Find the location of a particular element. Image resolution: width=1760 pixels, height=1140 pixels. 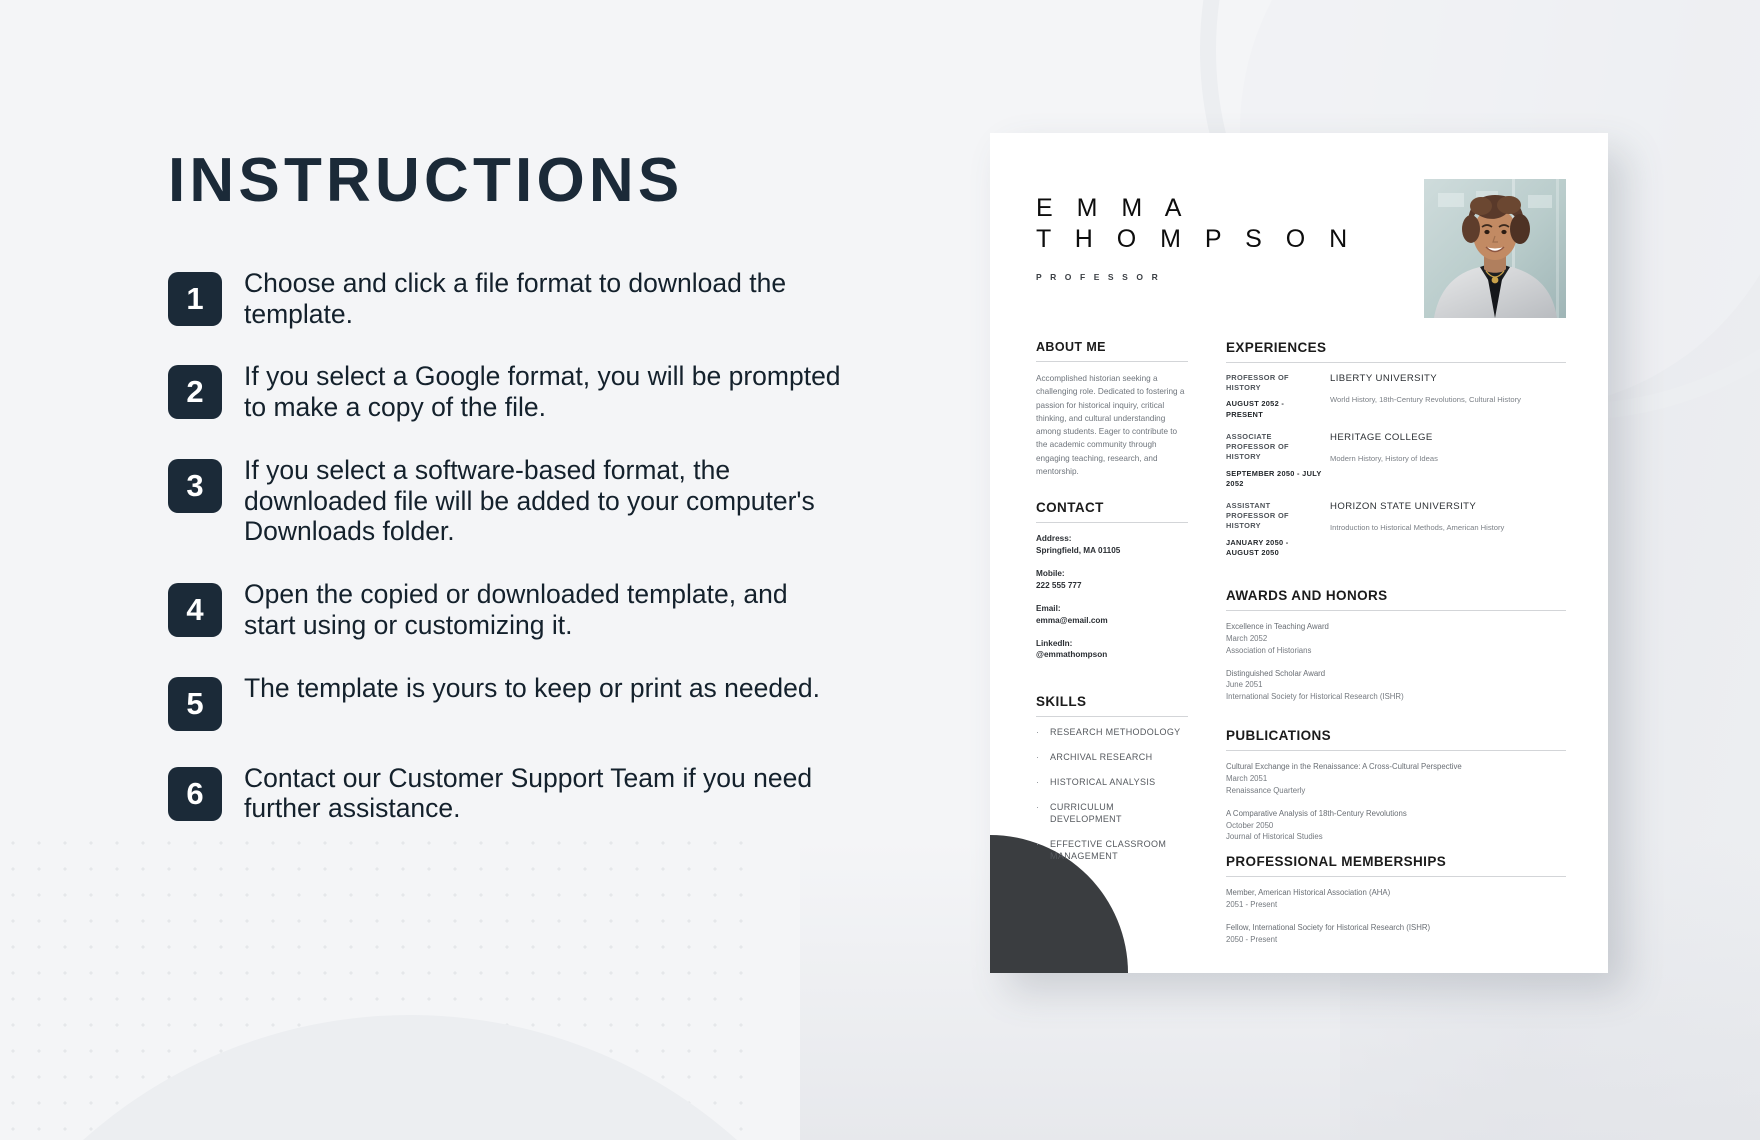

publications-heading: PUBLICATIONS is located at coordinates (1279, 736).